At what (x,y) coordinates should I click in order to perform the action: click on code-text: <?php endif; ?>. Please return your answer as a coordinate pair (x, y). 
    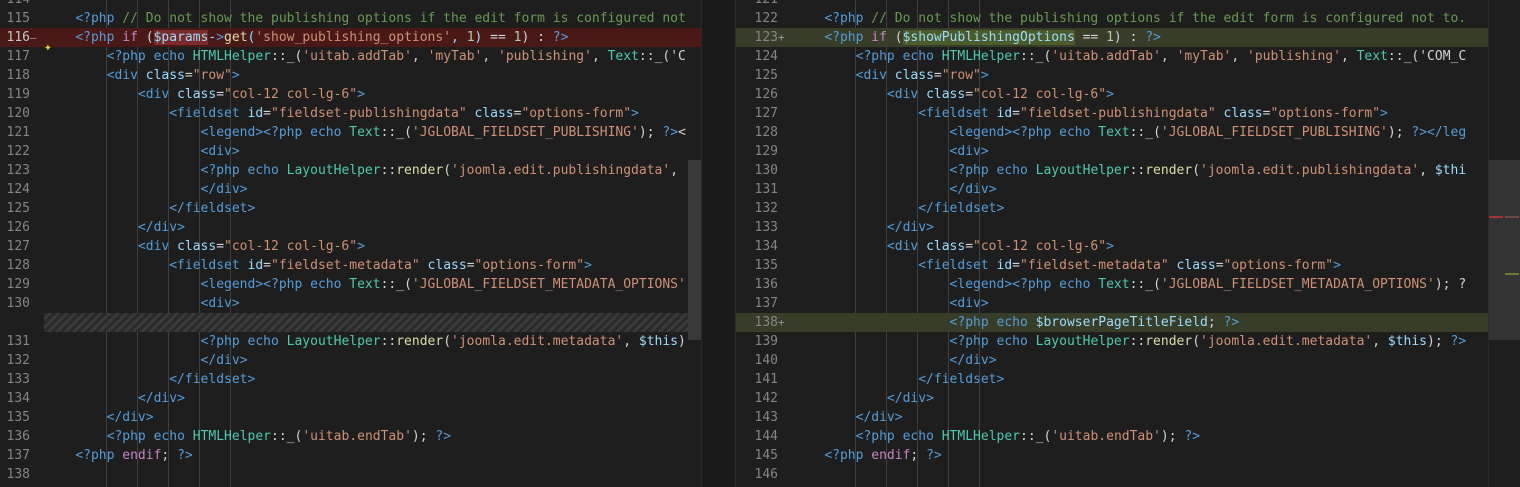
    Looking at the image, I should click on (883, 455).